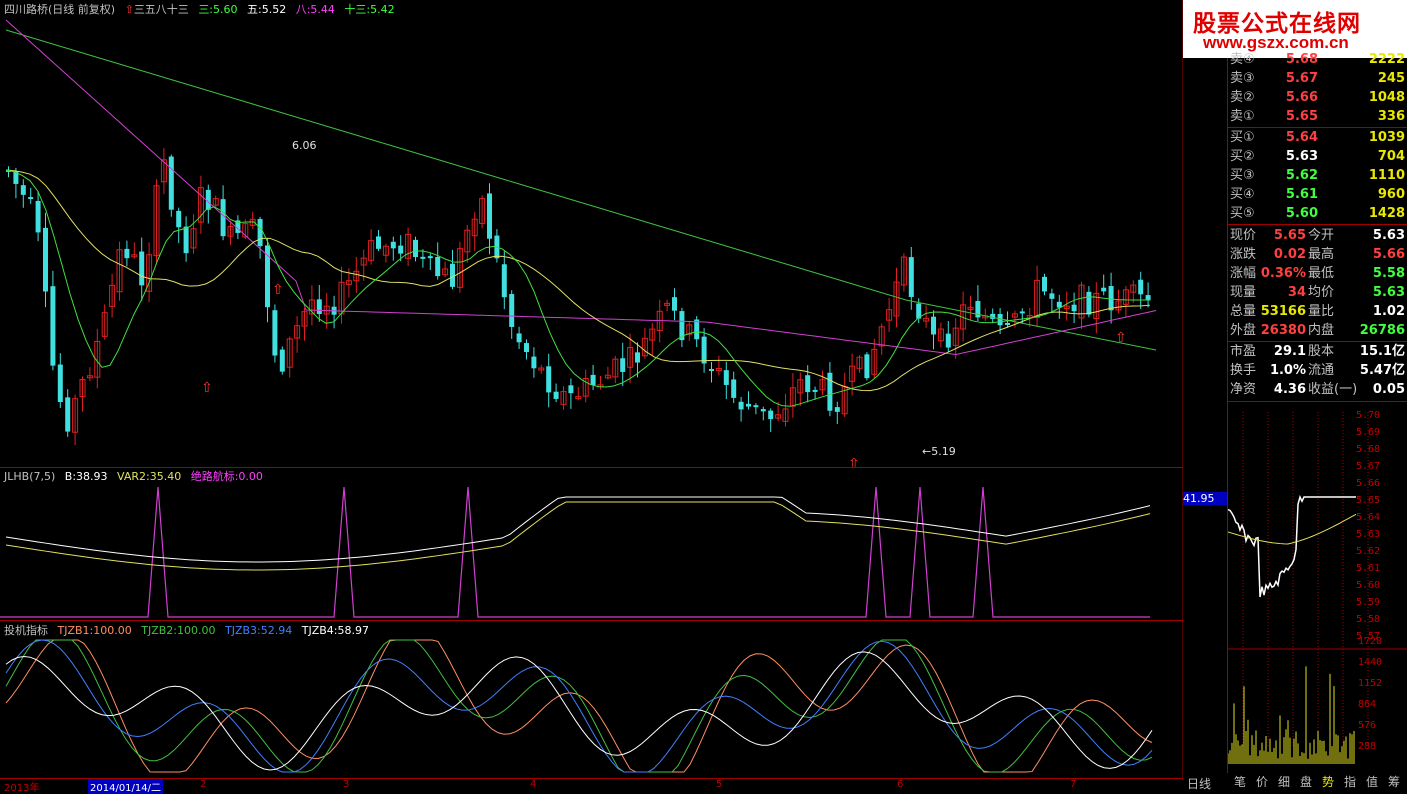 This screenshot has height=794, width=1407. Describe the element at coordinates (1368, 602) in the screenshot. I see `mini-price-tick: 5.59` at that location.